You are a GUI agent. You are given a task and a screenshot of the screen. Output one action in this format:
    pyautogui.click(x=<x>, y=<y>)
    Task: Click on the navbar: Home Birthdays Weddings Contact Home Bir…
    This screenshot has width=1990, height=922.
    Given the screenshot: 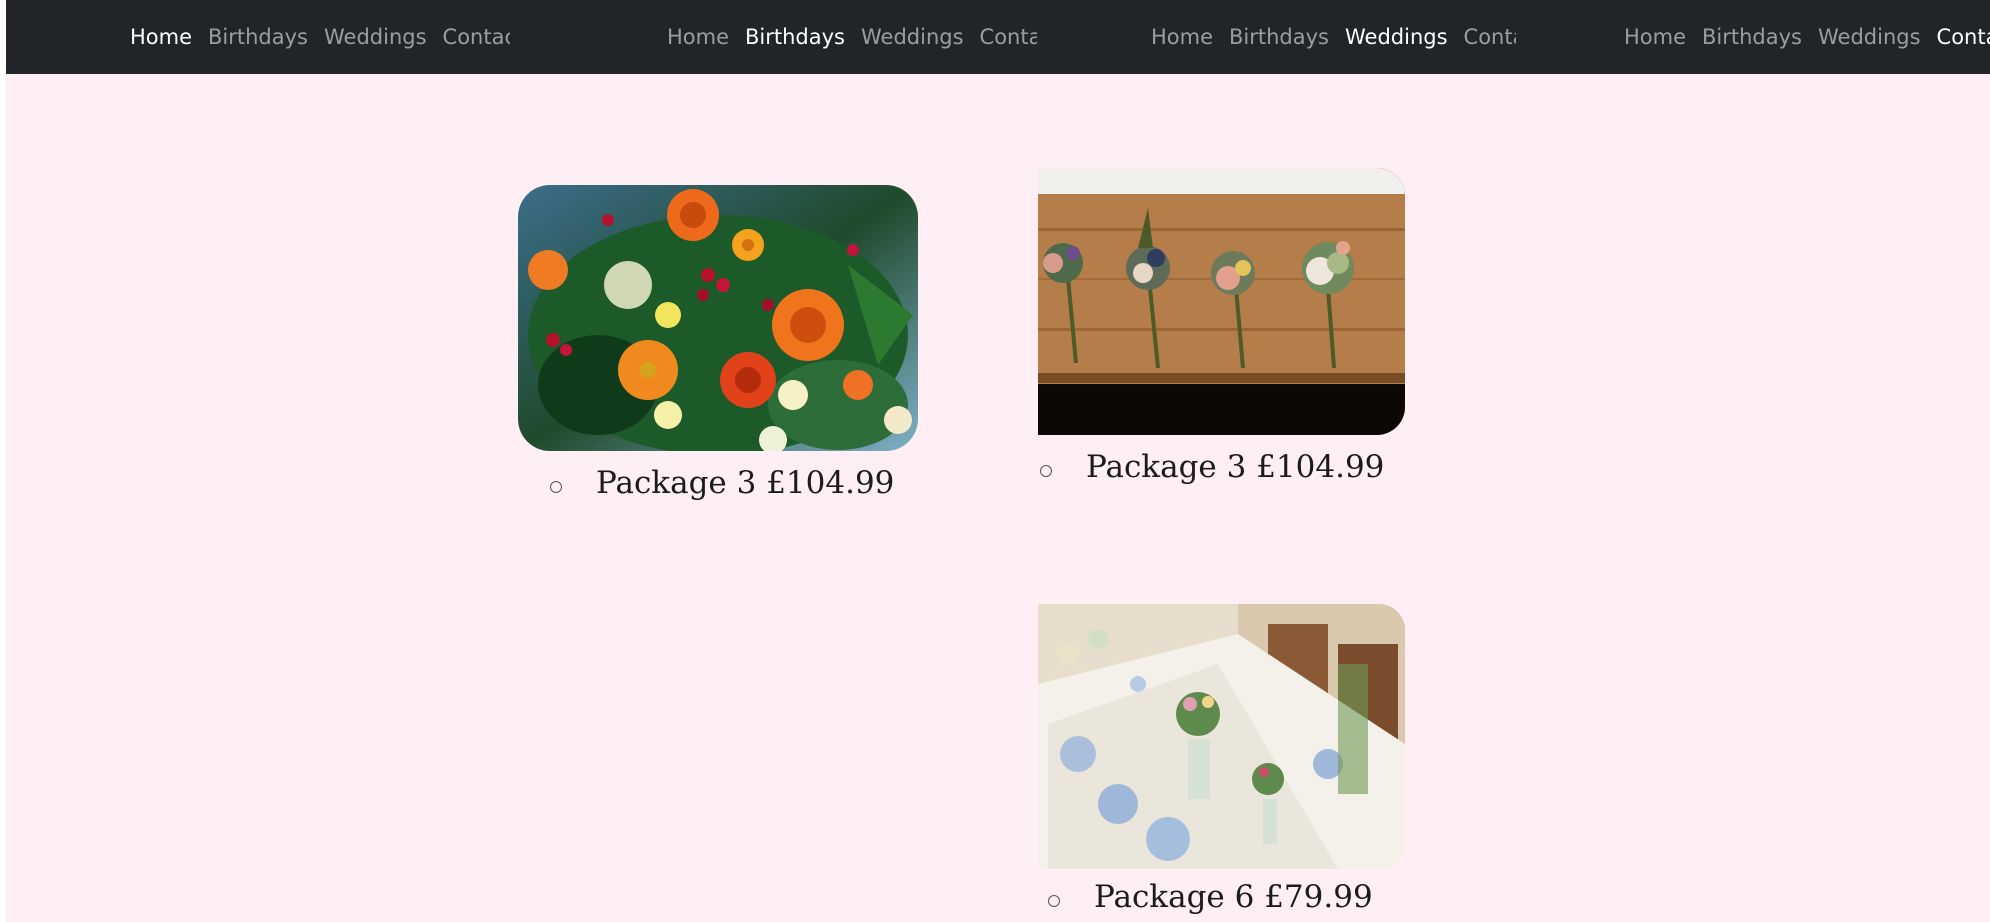 What is the action you would take?
    pyautogui.click(x=998, y=37)
    